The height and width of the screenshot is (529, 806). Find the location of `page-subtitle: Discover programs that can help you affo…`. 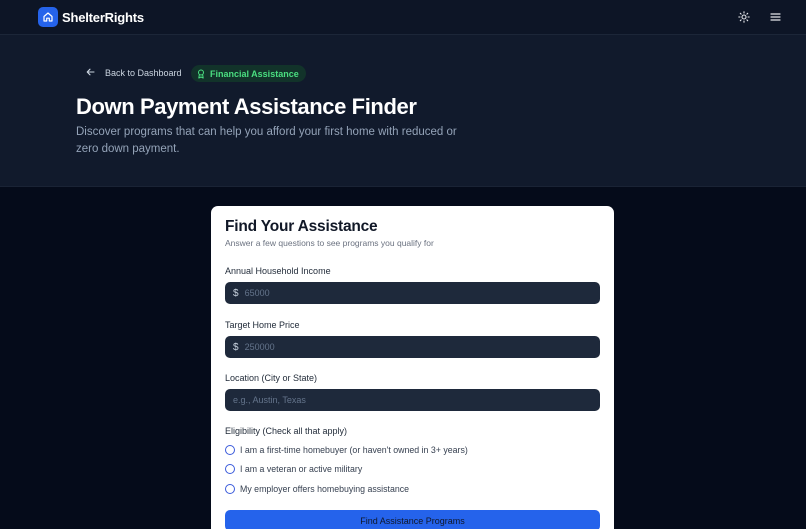

page-subtitle: Discover programs that can help you affo… is located at coordinates (266, 140).